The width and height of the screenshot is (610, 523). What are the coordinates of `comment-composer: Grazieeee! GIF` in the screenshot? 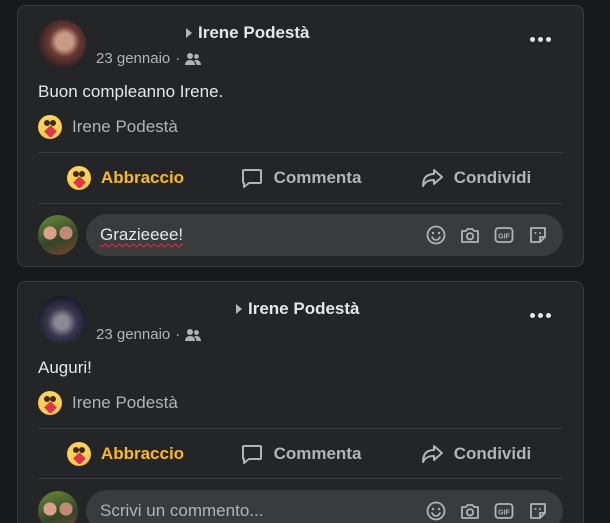 It's located at (300, 235).